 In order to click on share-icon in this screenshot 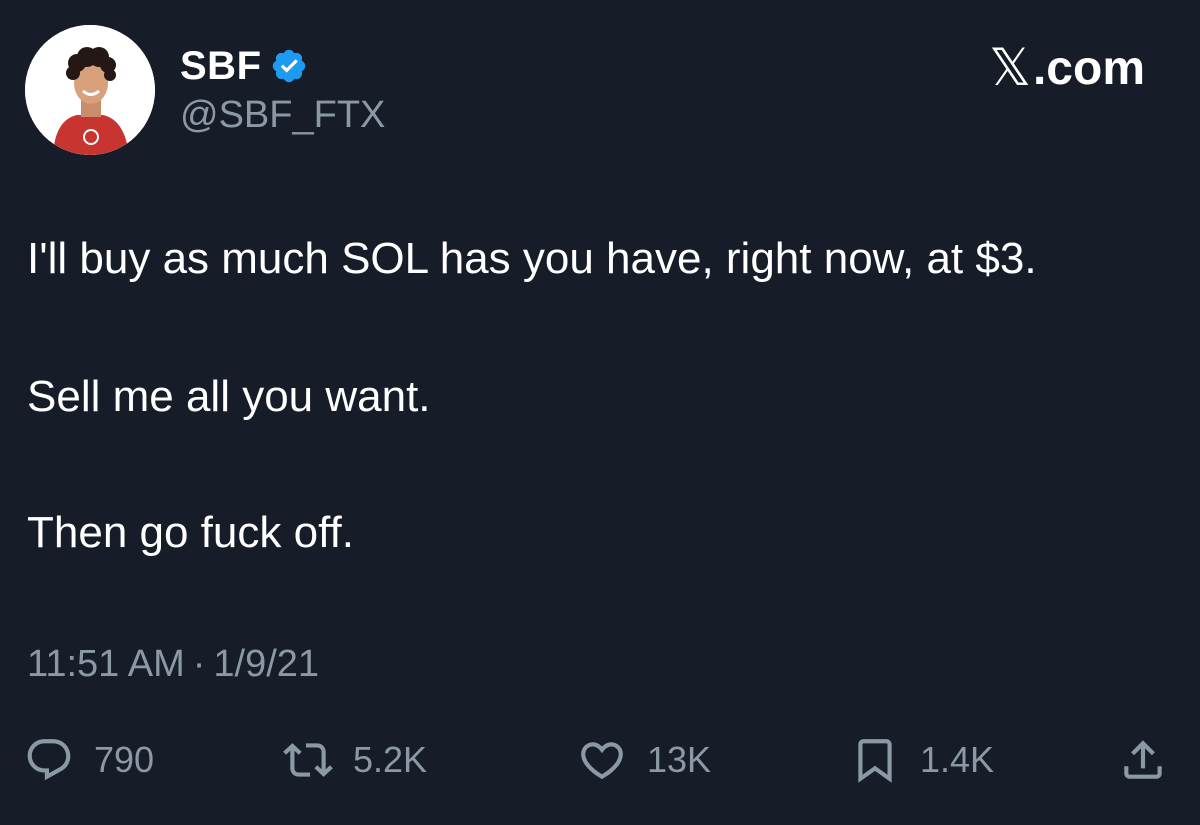, I will do `click(1143, 759)`.